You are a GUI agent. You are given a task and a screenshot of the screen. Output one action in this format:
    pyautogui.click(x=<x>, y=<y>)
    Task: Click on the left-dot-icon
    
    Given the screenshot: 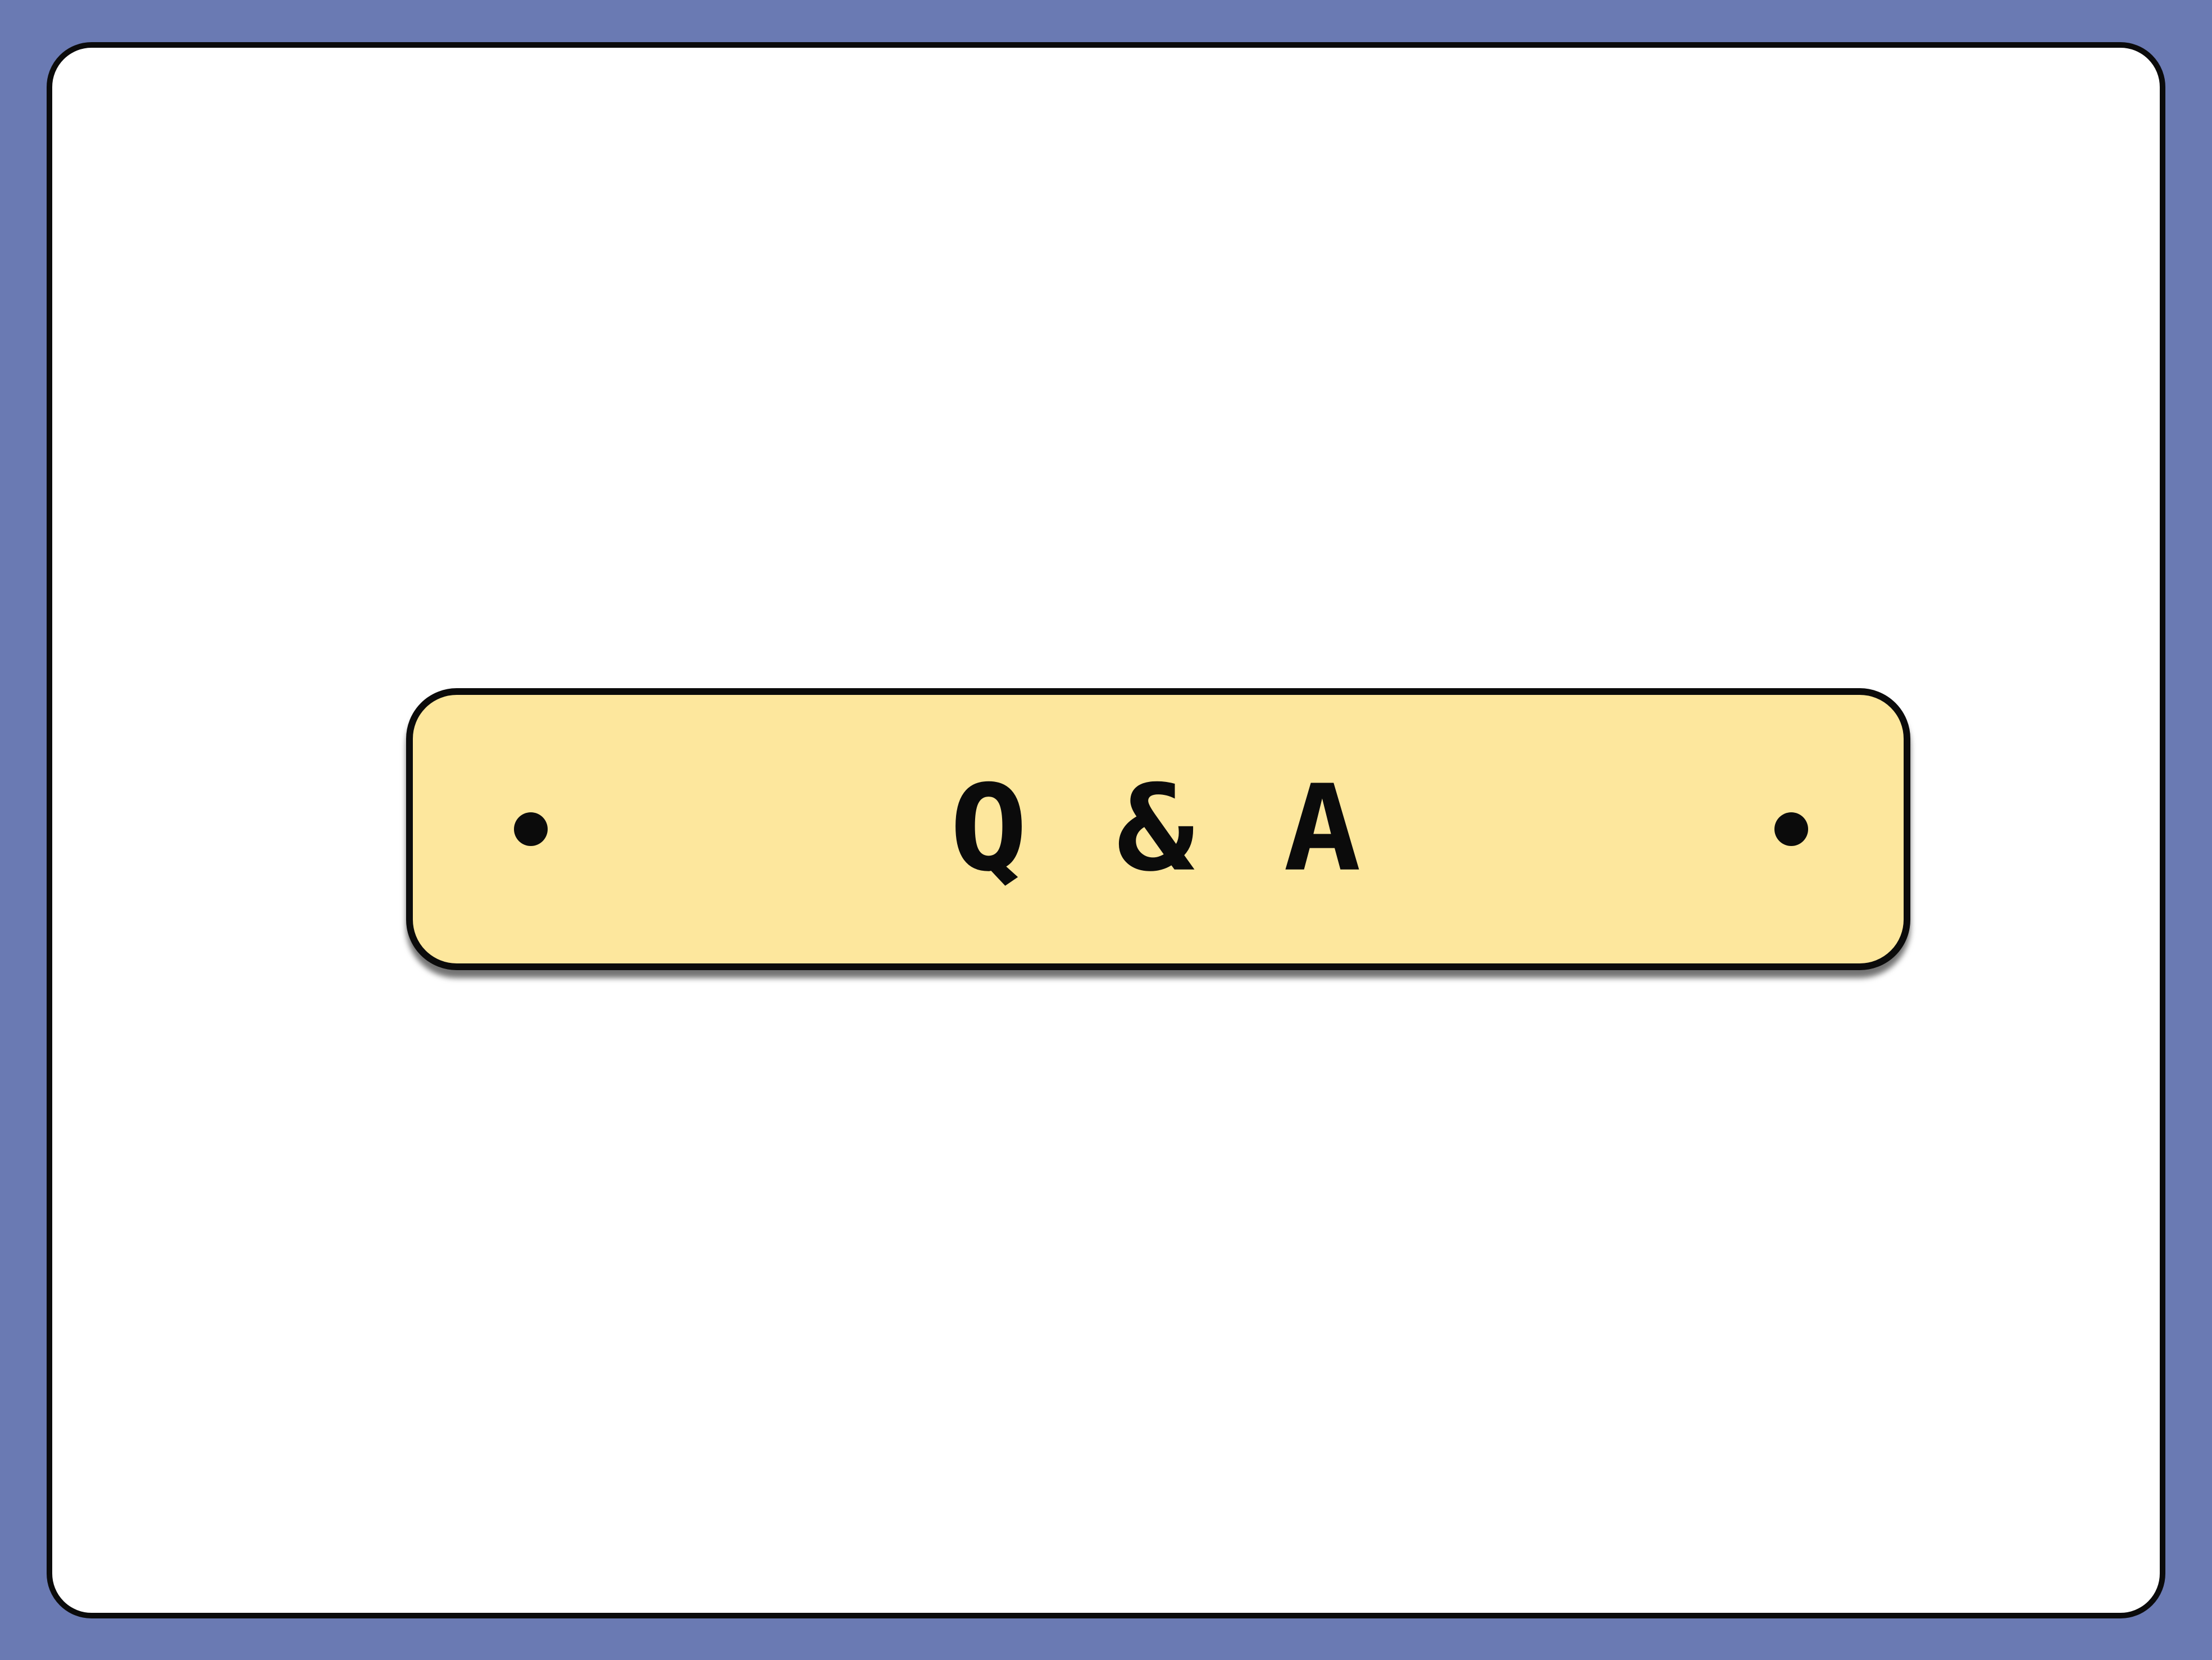 What is the action you would take?
    pyautogui.click(x=531, y=829)
    